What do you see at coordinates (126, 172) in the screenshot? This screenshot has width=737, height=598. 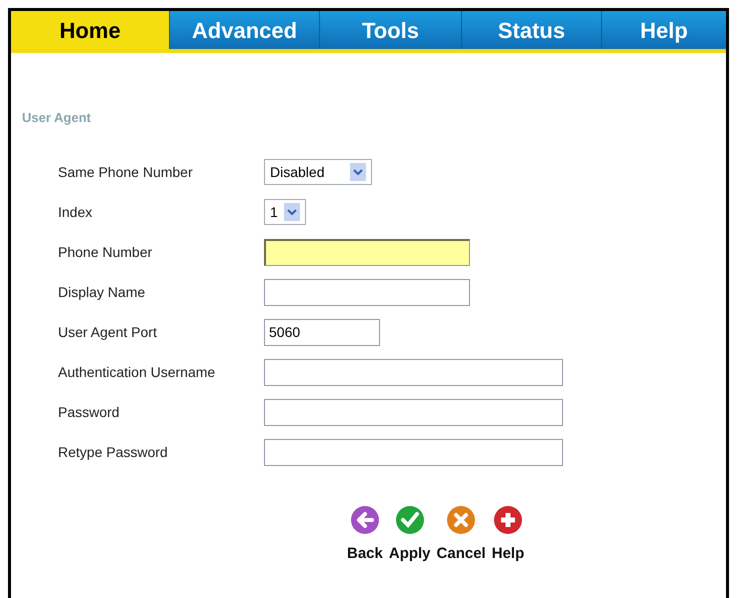 I see `field-label: Same Phone Number` at bounding box center [126, 172].